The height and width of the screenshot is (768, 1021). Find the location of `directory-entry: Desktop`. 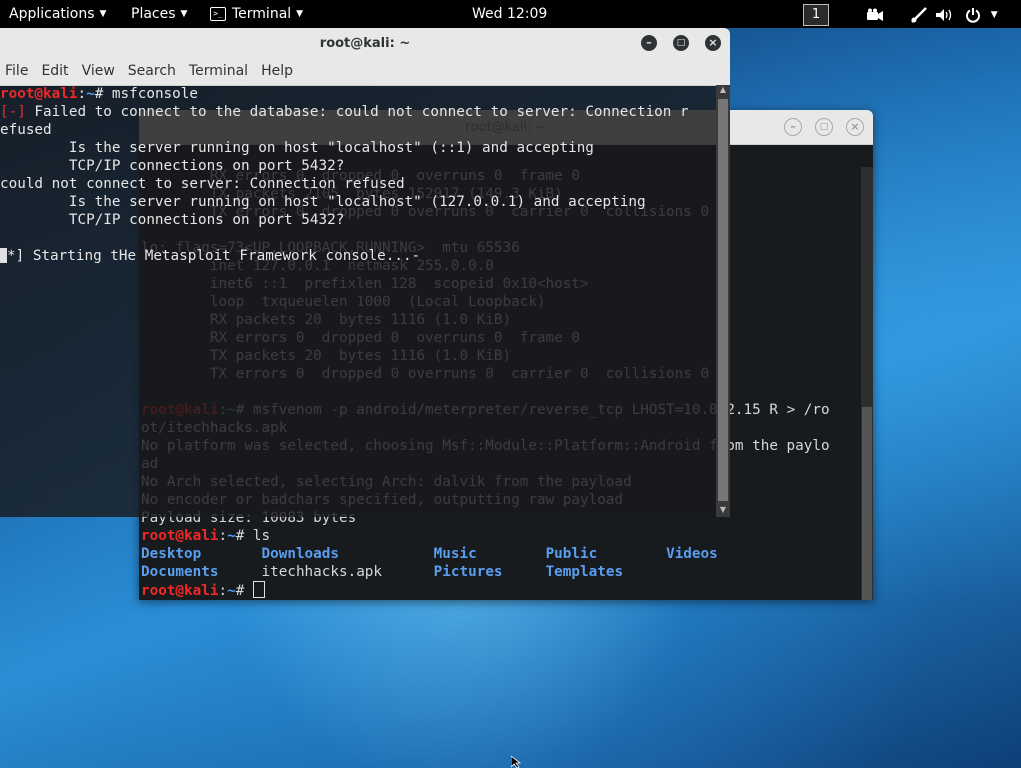

directory-entry: Desktop is located at coordinates (201, 554).